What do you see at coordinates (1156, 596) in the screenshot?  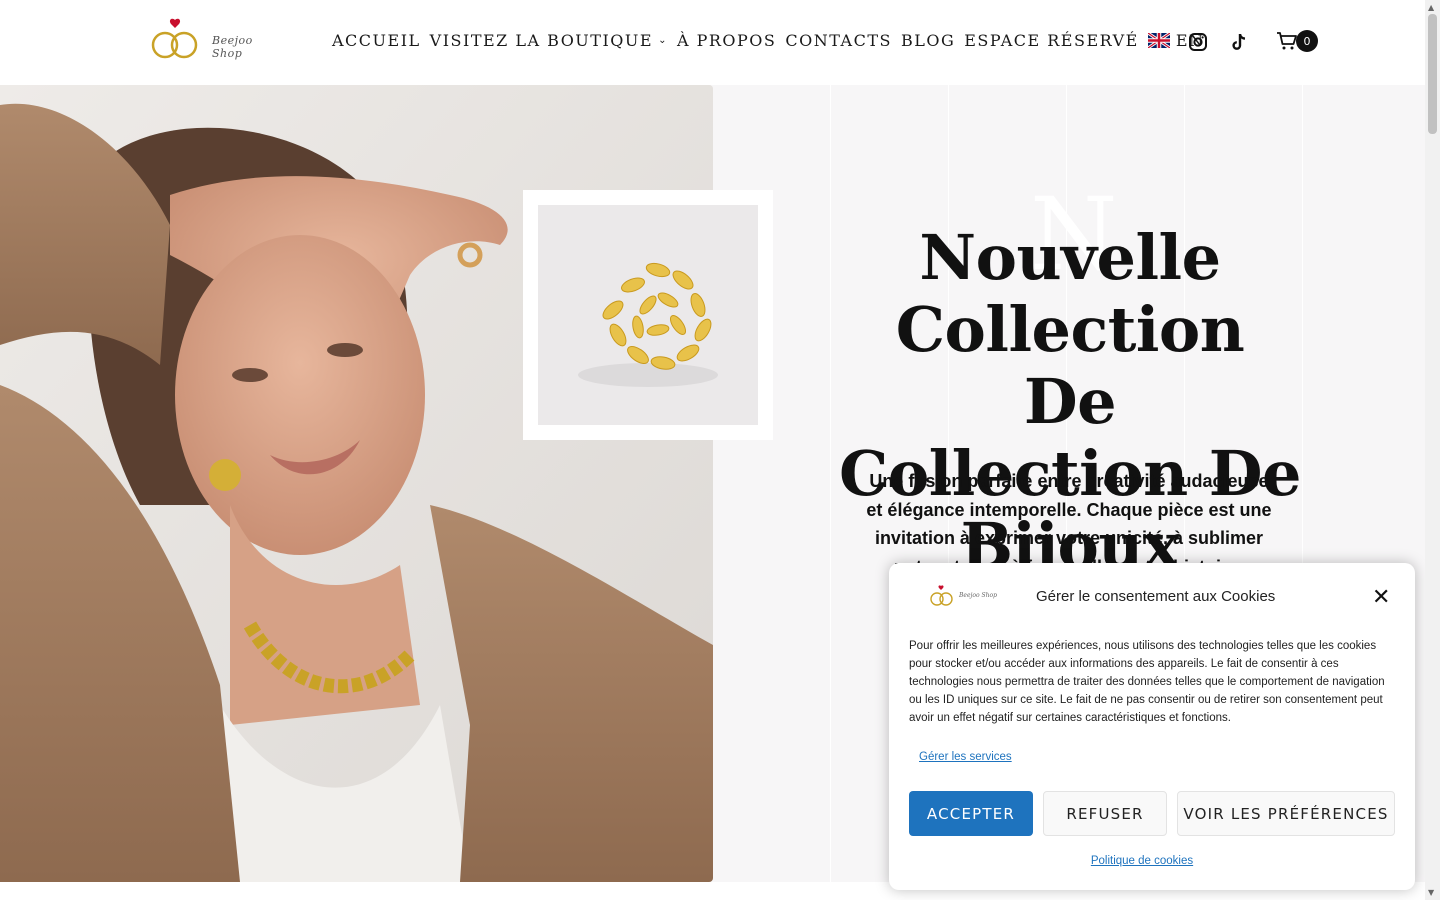 I see `cookie-modal-title: Gérer le consentement aux Cookies` at bounding box center [1156, 596].